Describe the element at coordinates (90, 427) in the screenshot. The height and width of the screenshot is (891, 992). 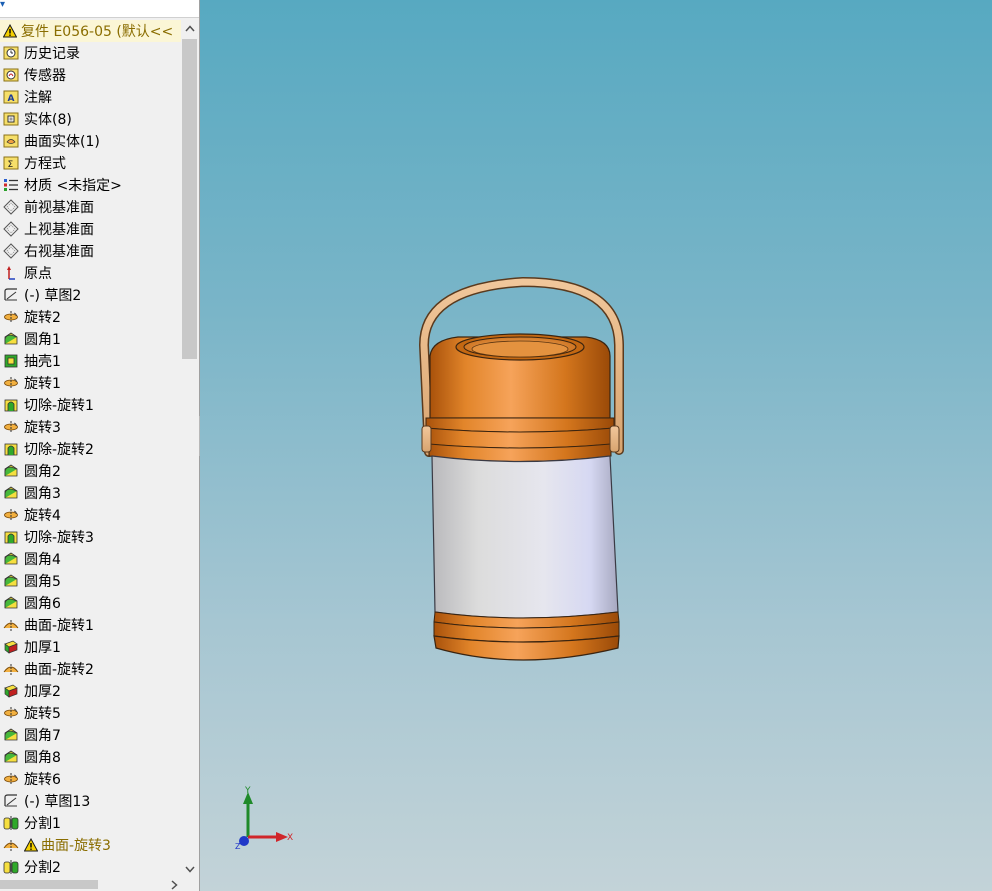
I see `tree-item: 旋转3` at that location.